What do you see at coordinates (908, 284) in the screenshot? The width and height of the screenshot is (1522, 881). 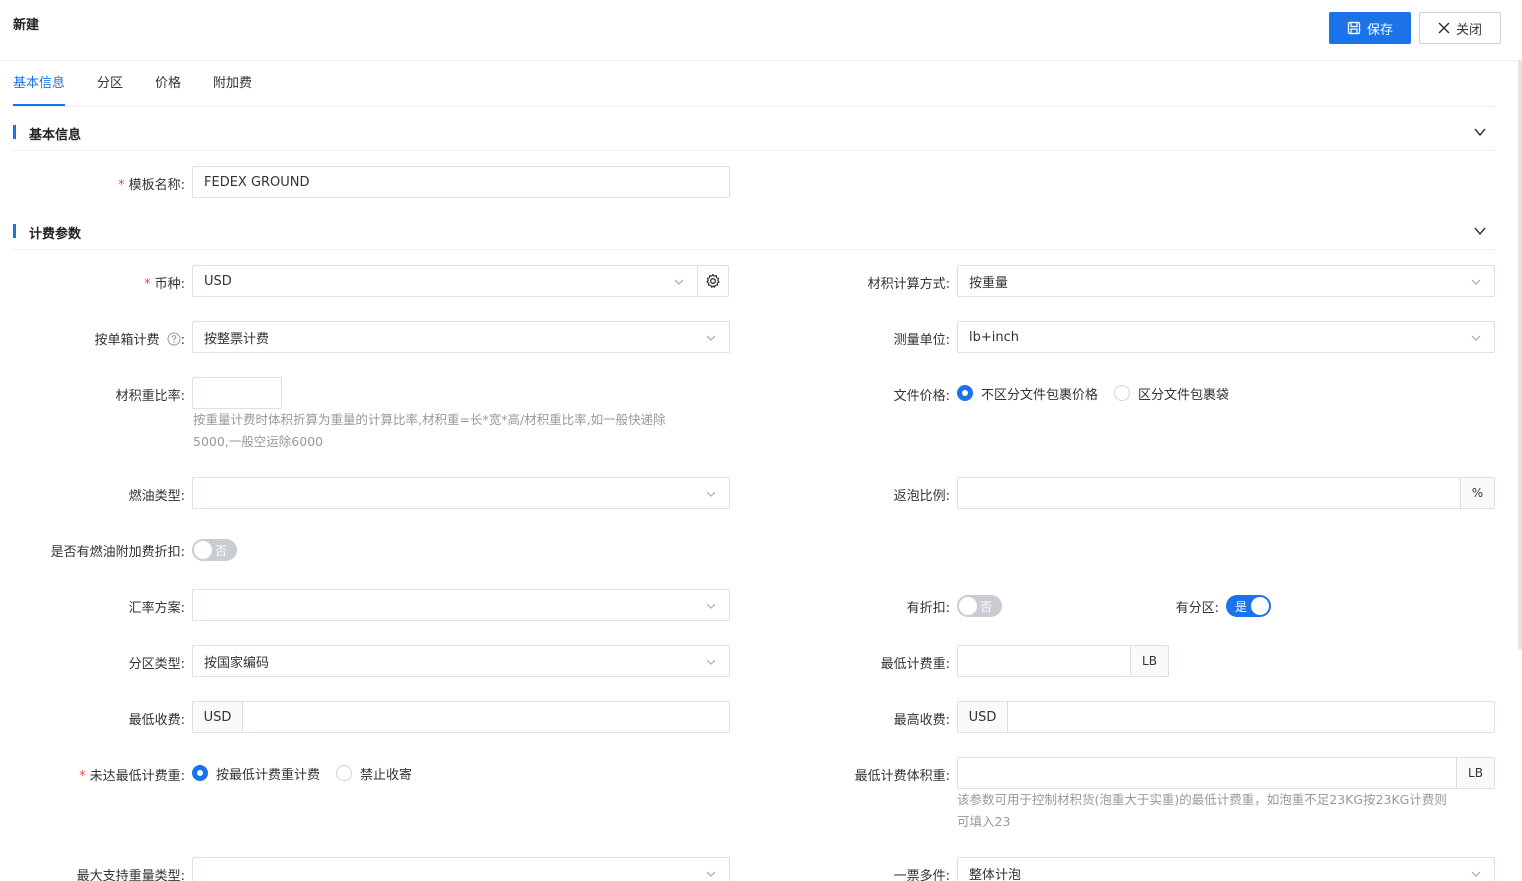 I see `volume-calc-label: 材积计算方式:` at bounding box center [908, 284].